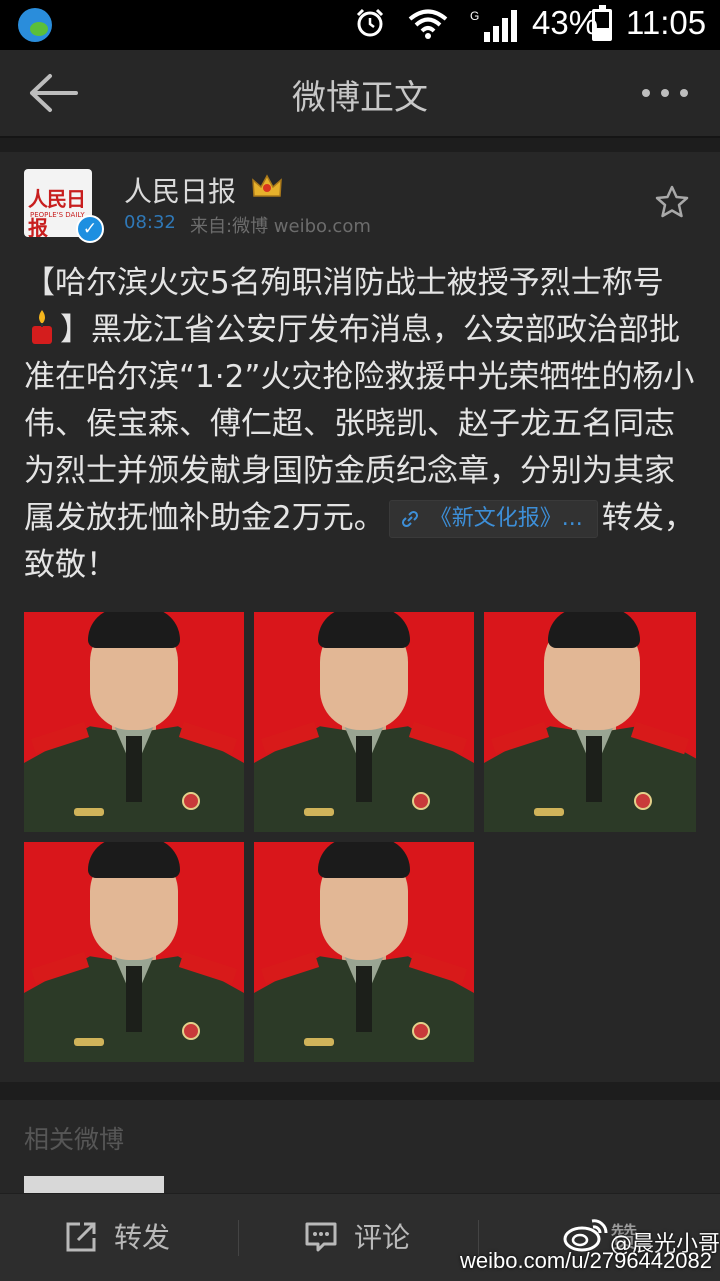 The width and height of the screenshot is (720, 1281). Describe the element at coordinates (42, 327) in the screenshot. I see `candle-emoji-icon` at that location.